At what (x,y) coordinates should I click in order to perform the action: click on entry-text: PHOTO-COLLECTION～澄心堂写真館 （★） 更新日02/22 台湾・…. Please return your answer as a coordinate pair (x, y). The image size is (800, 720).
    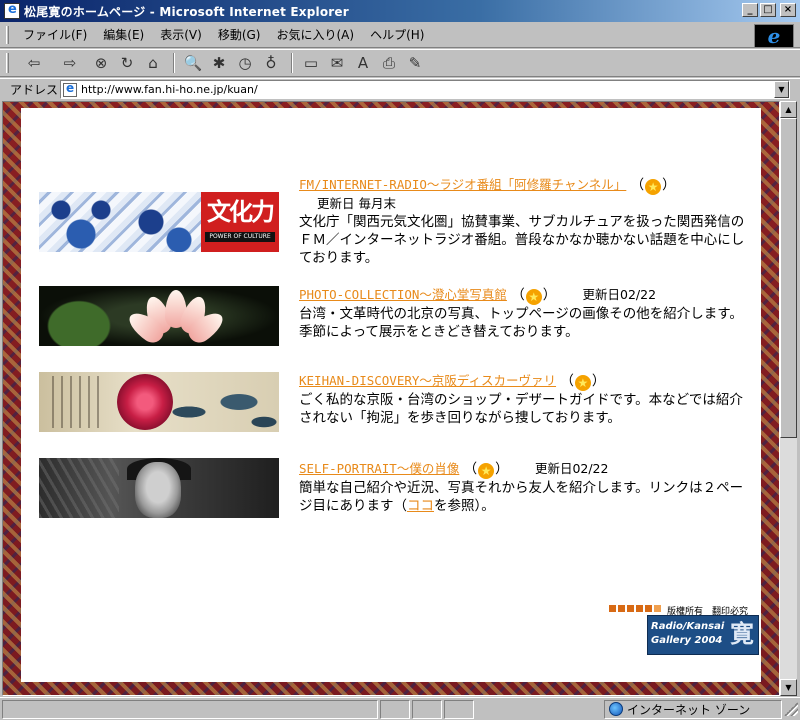
    Looking at the image, I should click on (525, 313).